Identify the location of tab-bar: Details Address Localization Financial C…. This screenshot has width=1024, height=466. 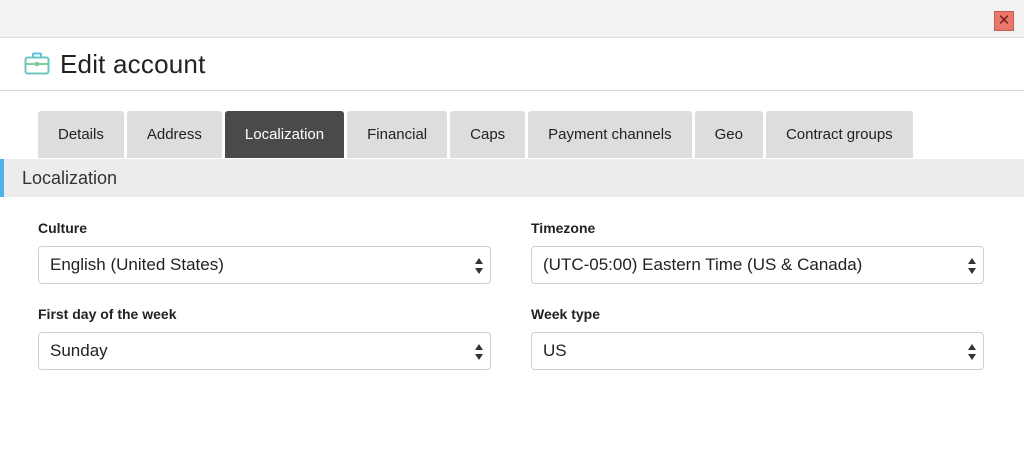
(475, 134).